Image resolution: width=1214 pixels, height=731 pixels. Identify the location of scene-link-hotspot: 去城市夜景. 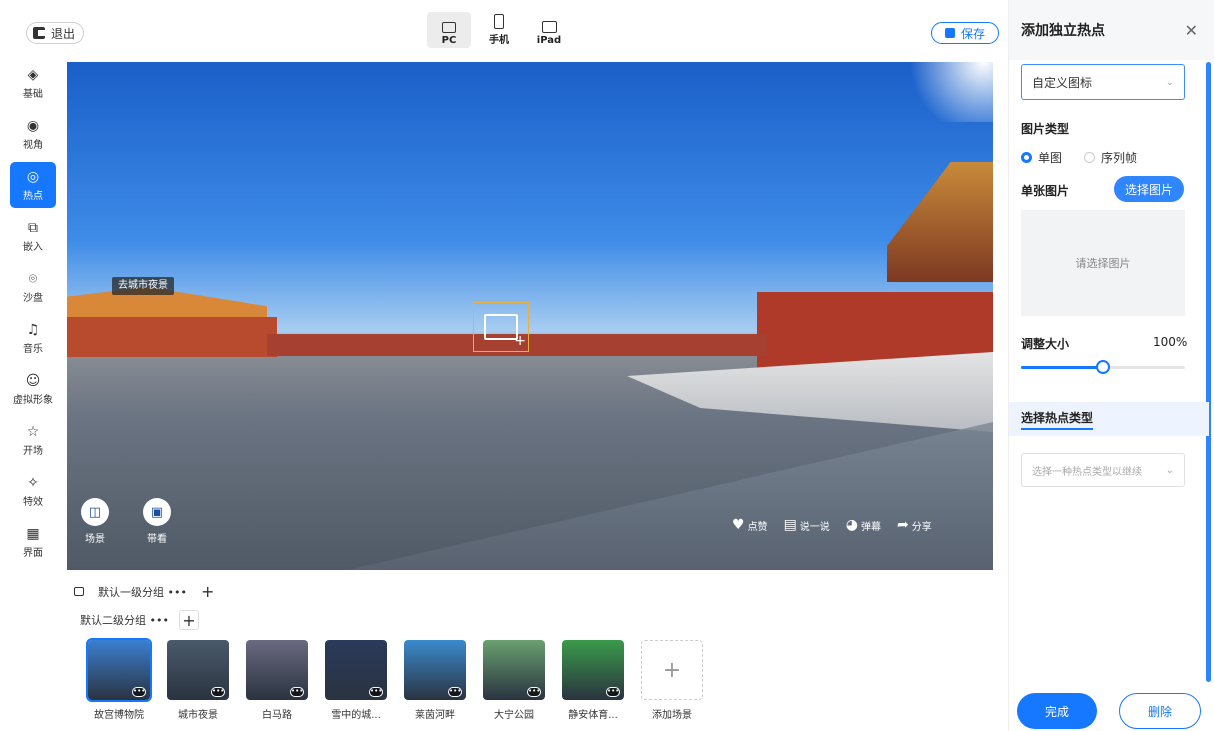
(143, 286).